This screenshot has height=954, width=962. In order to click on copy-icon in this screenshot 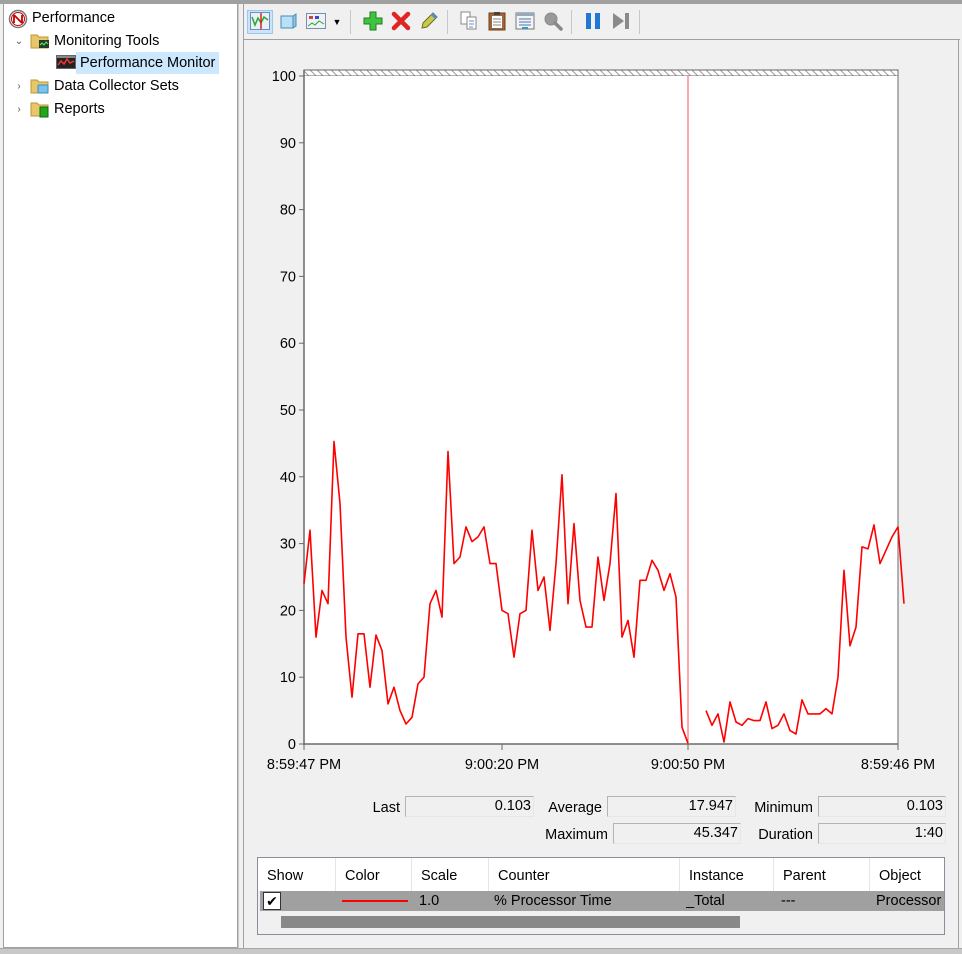, I will do `click(469, 22)`.